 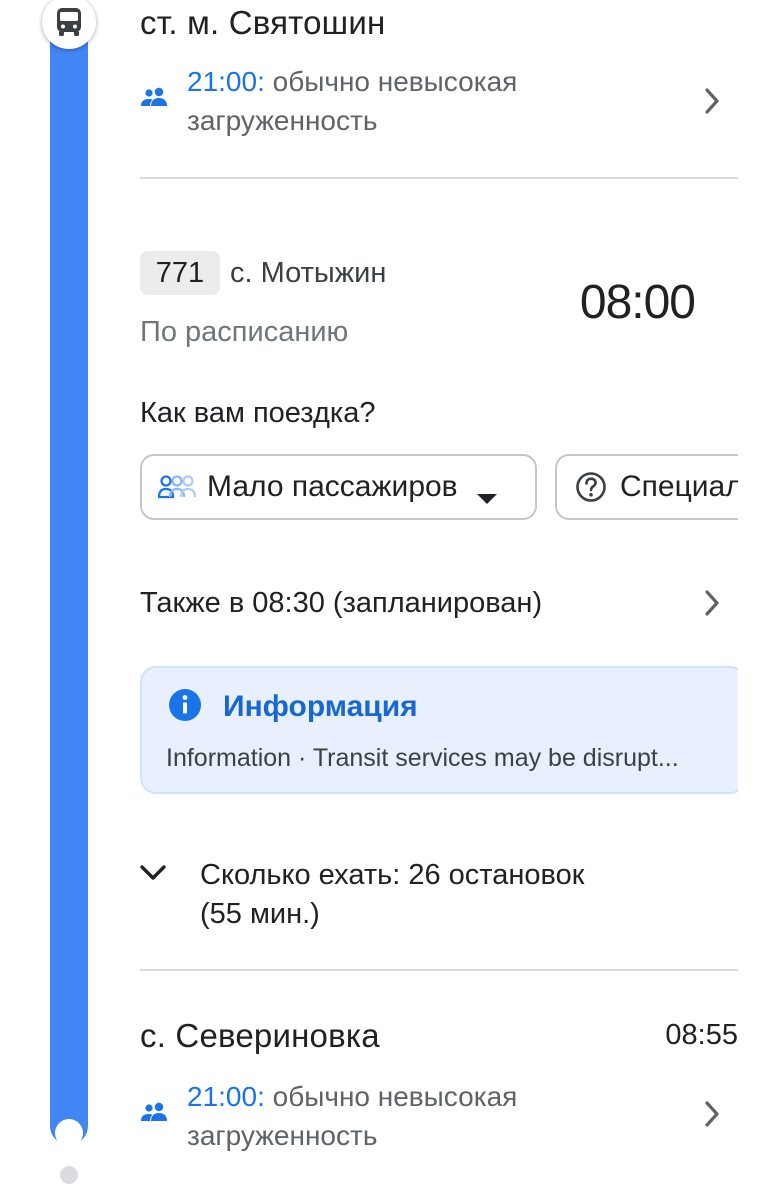 What do you see at coordinates (262, 23) in the screenshot?
I see `origin-stop-name: ст. м. Святошин` at bounding box center [262, 23].